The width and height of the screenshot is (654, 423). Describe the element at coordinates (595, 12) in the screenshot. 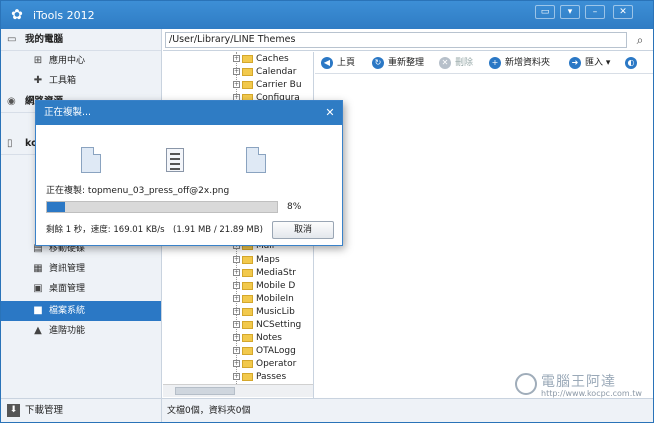

I see `minimize-button: –` at that location.